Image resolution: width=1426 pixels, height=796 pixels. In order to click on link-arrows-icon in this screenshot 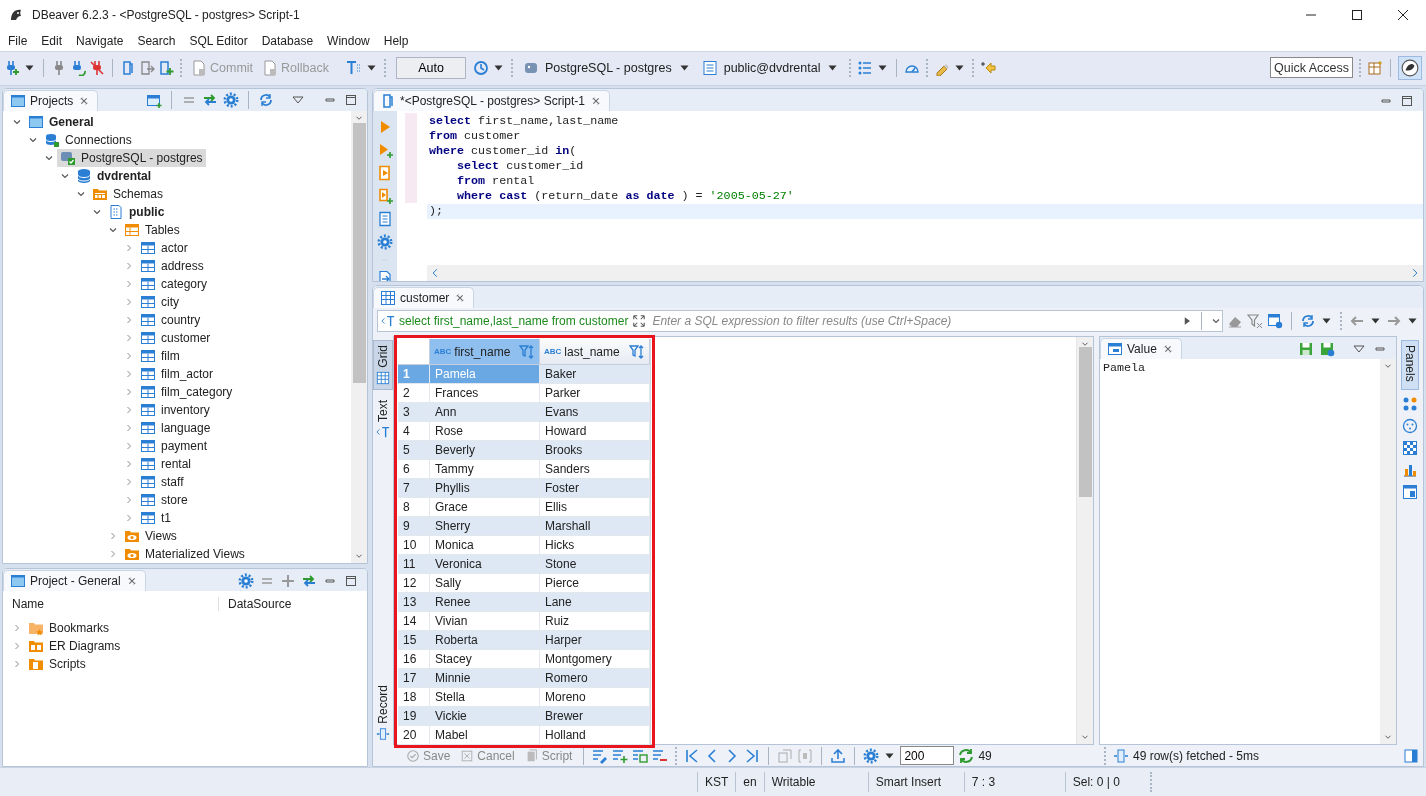, I will do `click(309, 581)`.